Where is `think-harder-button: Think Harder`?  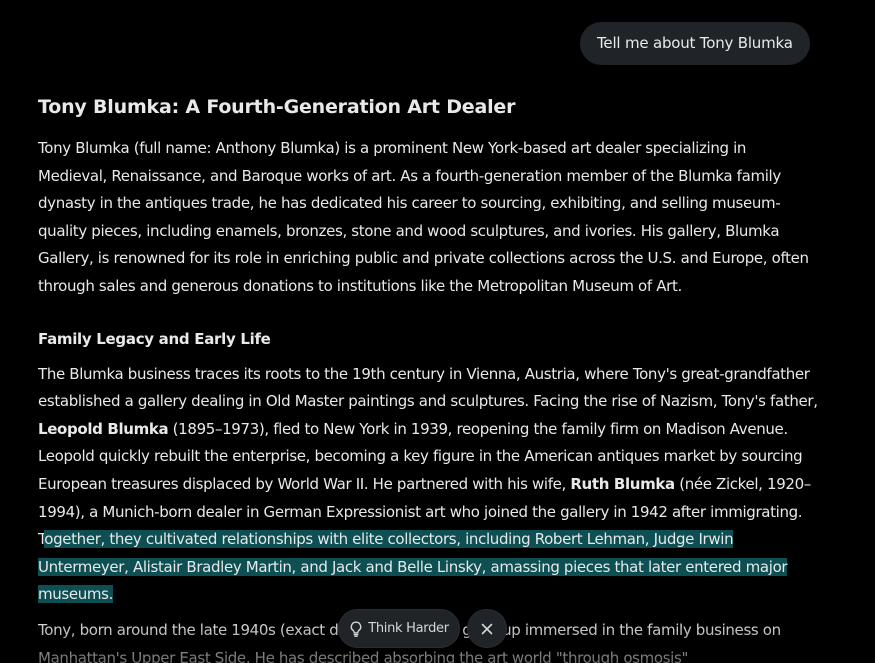 think-harder-button: Think Harder is located at coordinates (399, 628).